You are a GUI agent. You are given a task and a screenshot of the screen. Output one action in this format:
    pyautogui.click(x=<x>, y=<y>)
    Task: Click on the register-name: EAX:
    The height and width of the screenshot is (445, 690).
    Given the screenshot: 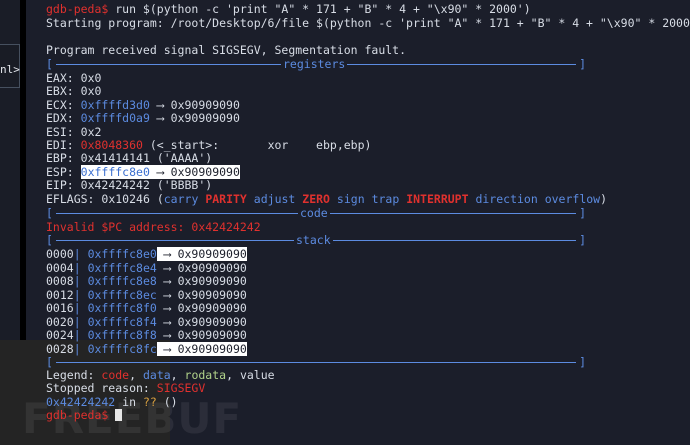 What is the action you would take?
    pyautogui.click(x=60, y=78)
    